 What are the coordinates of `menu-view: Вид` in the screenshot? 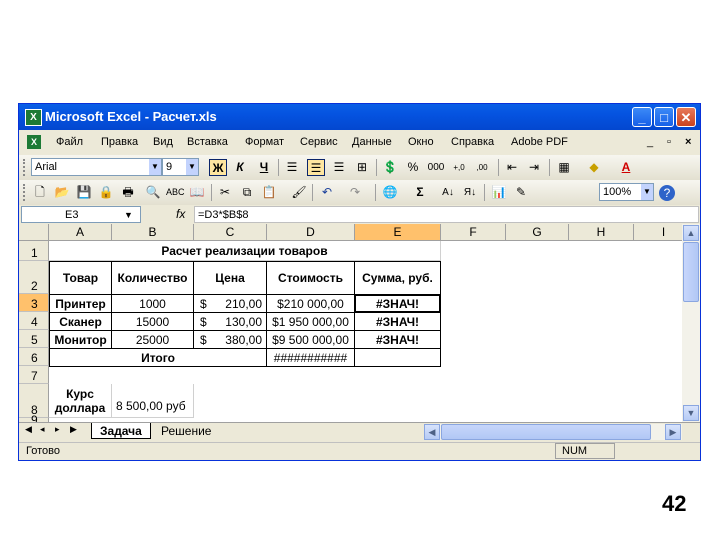 It's located at (163, 142).